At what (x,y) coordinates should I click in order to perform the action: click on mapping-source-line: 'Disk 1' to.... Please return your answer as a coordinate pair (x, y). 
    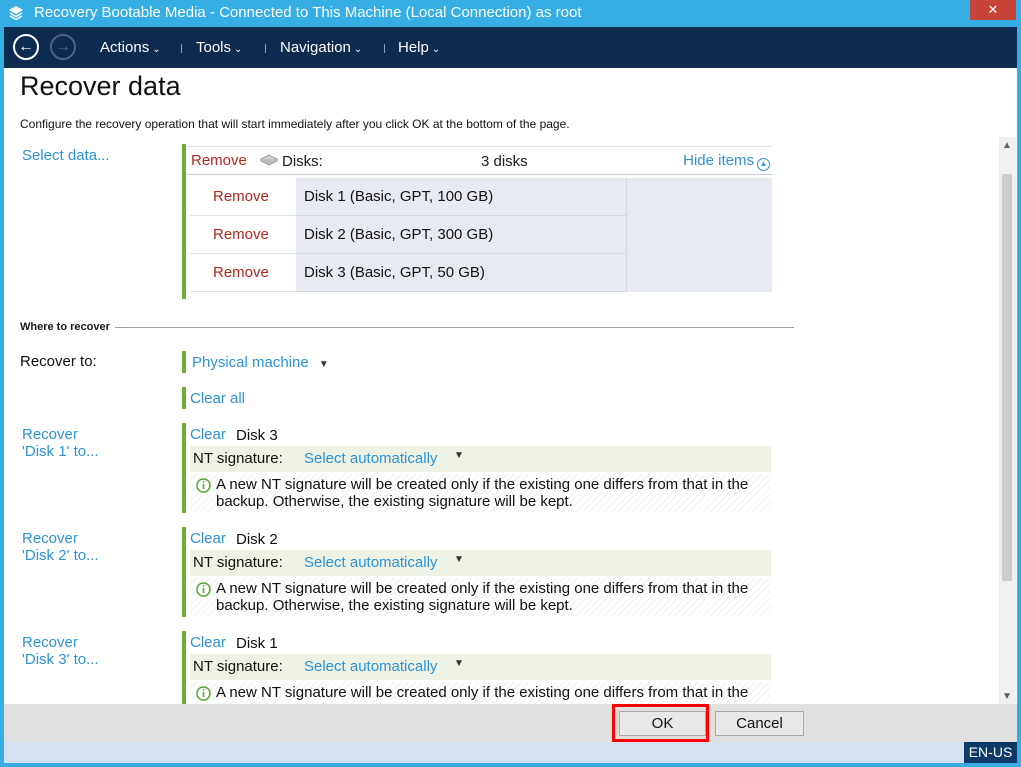
    Looking at the image, I should click on (60, 451).